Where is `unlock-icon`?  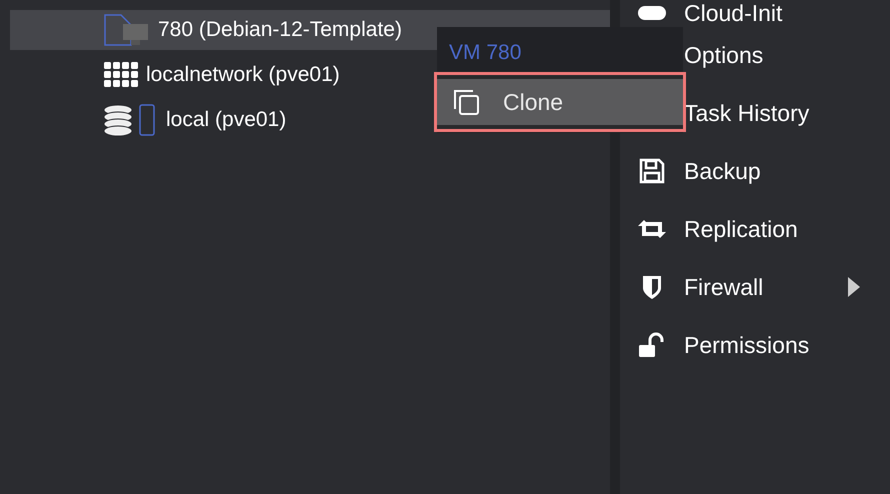 unlock-icon is located at coordinates (652, 345).